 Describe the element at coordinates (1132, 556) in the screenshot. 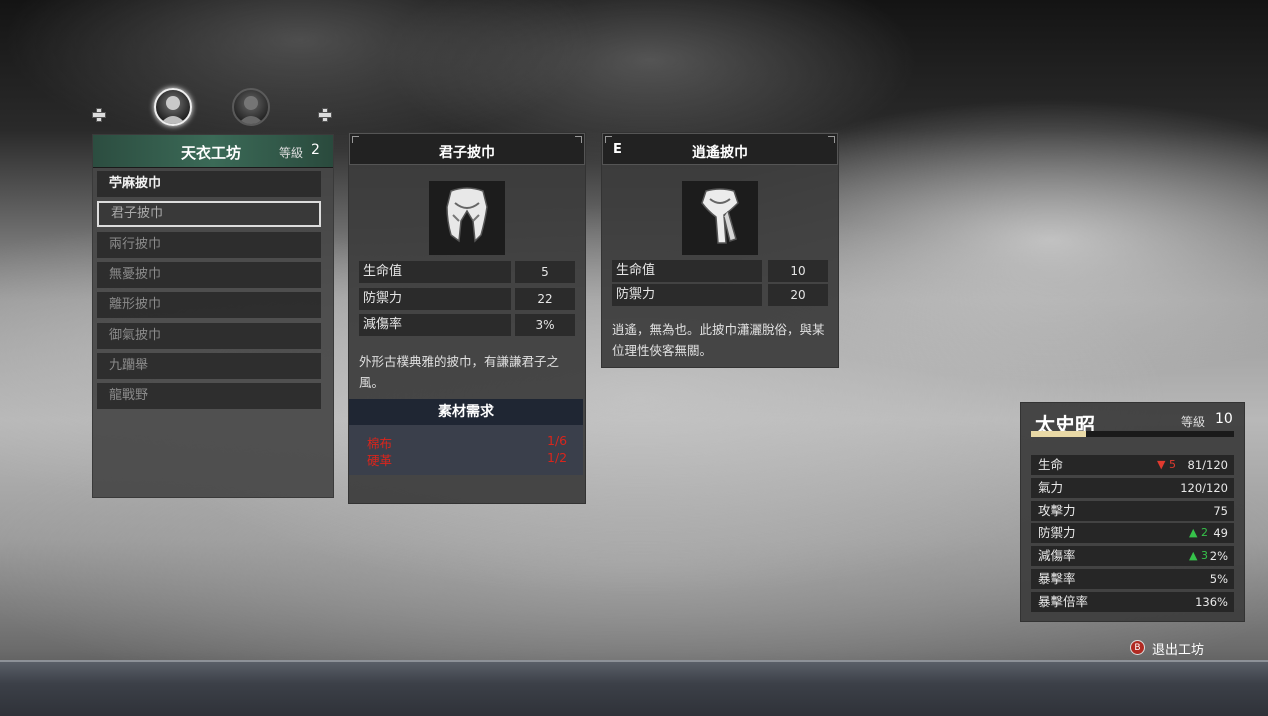

I see `character-stat-row: 減傷率 ▲ 3 2%` at that location.